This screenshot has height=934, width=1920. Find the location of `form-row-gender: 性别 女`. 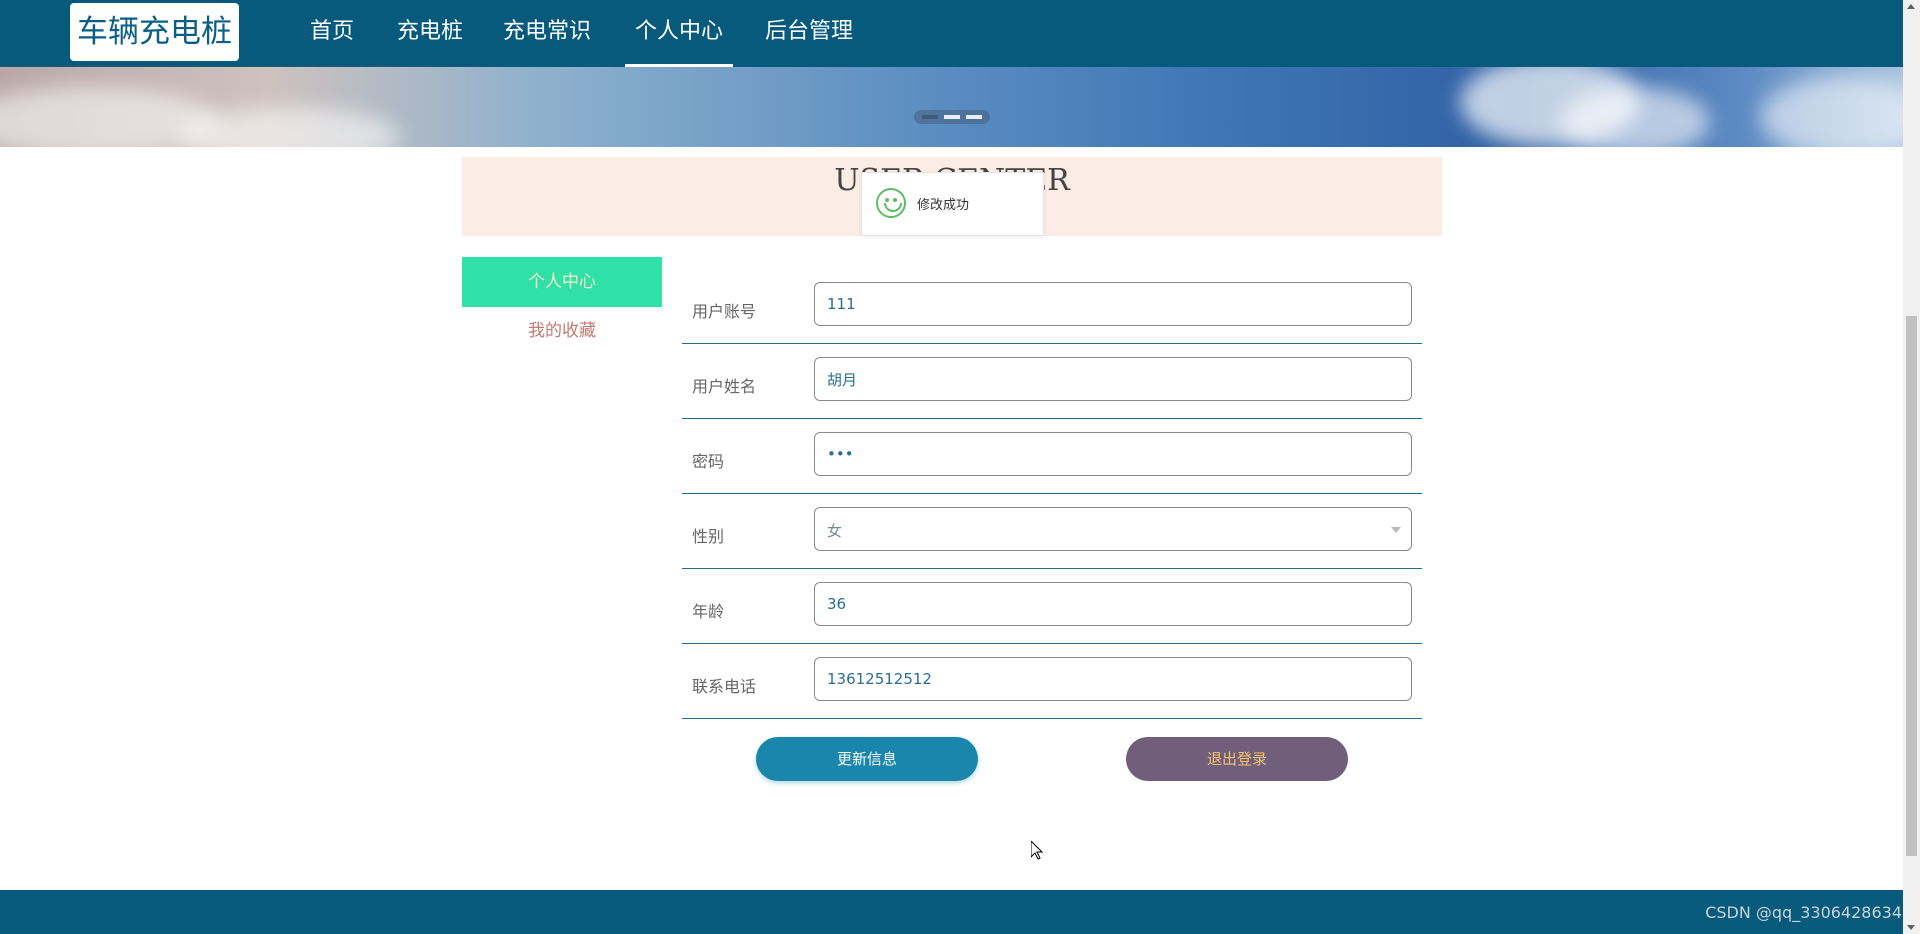

form-row-gender: 性别 女 is located at coordinates (1052, 531).